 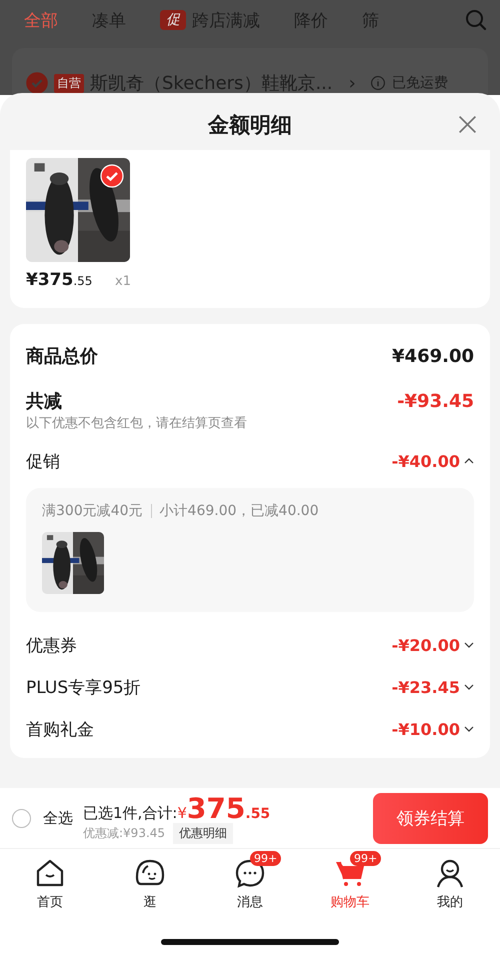 I want to click on promo-badge: 促, so click(x=173, y=20).